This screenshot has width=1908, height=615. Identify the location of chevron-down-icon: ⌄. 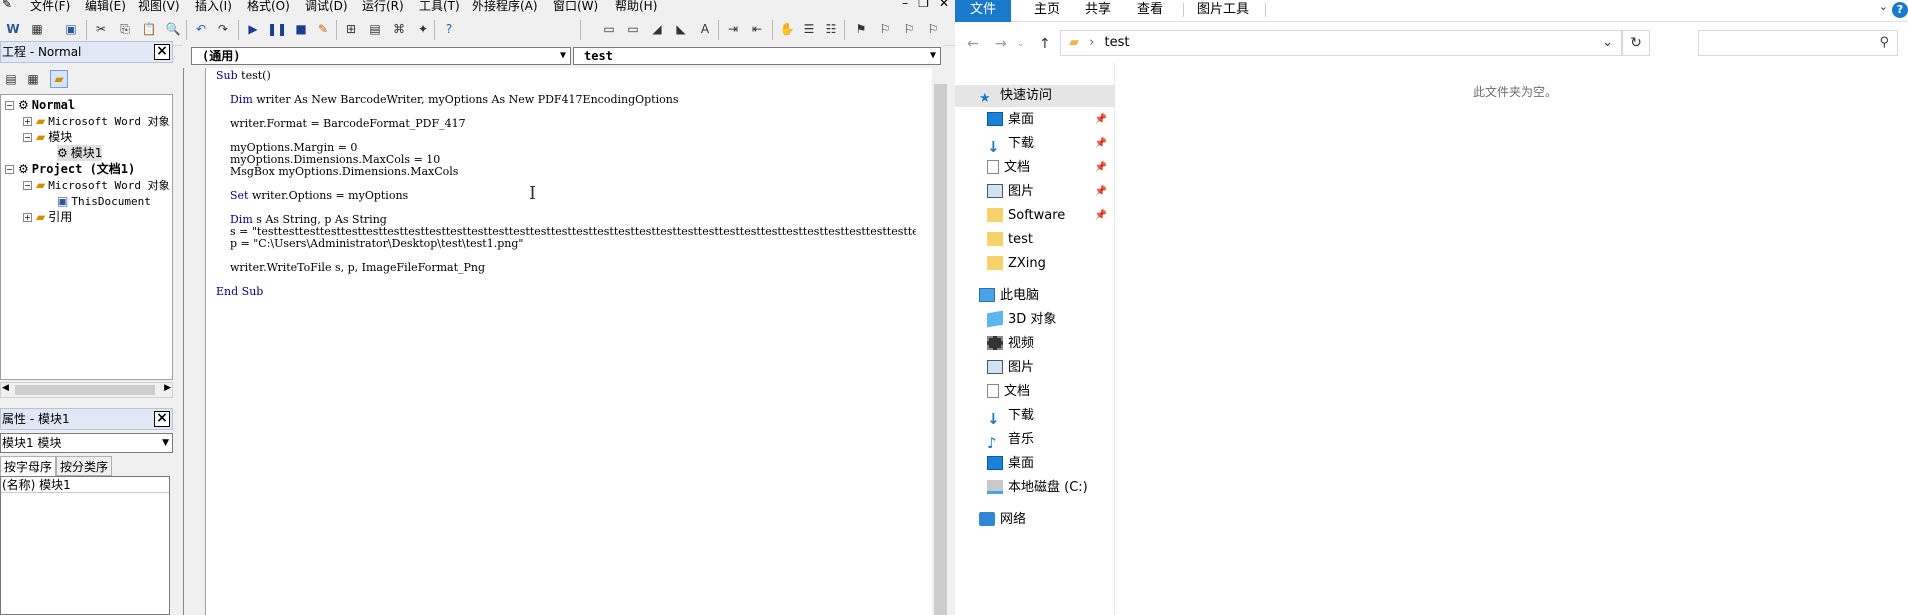
(1607, 43).